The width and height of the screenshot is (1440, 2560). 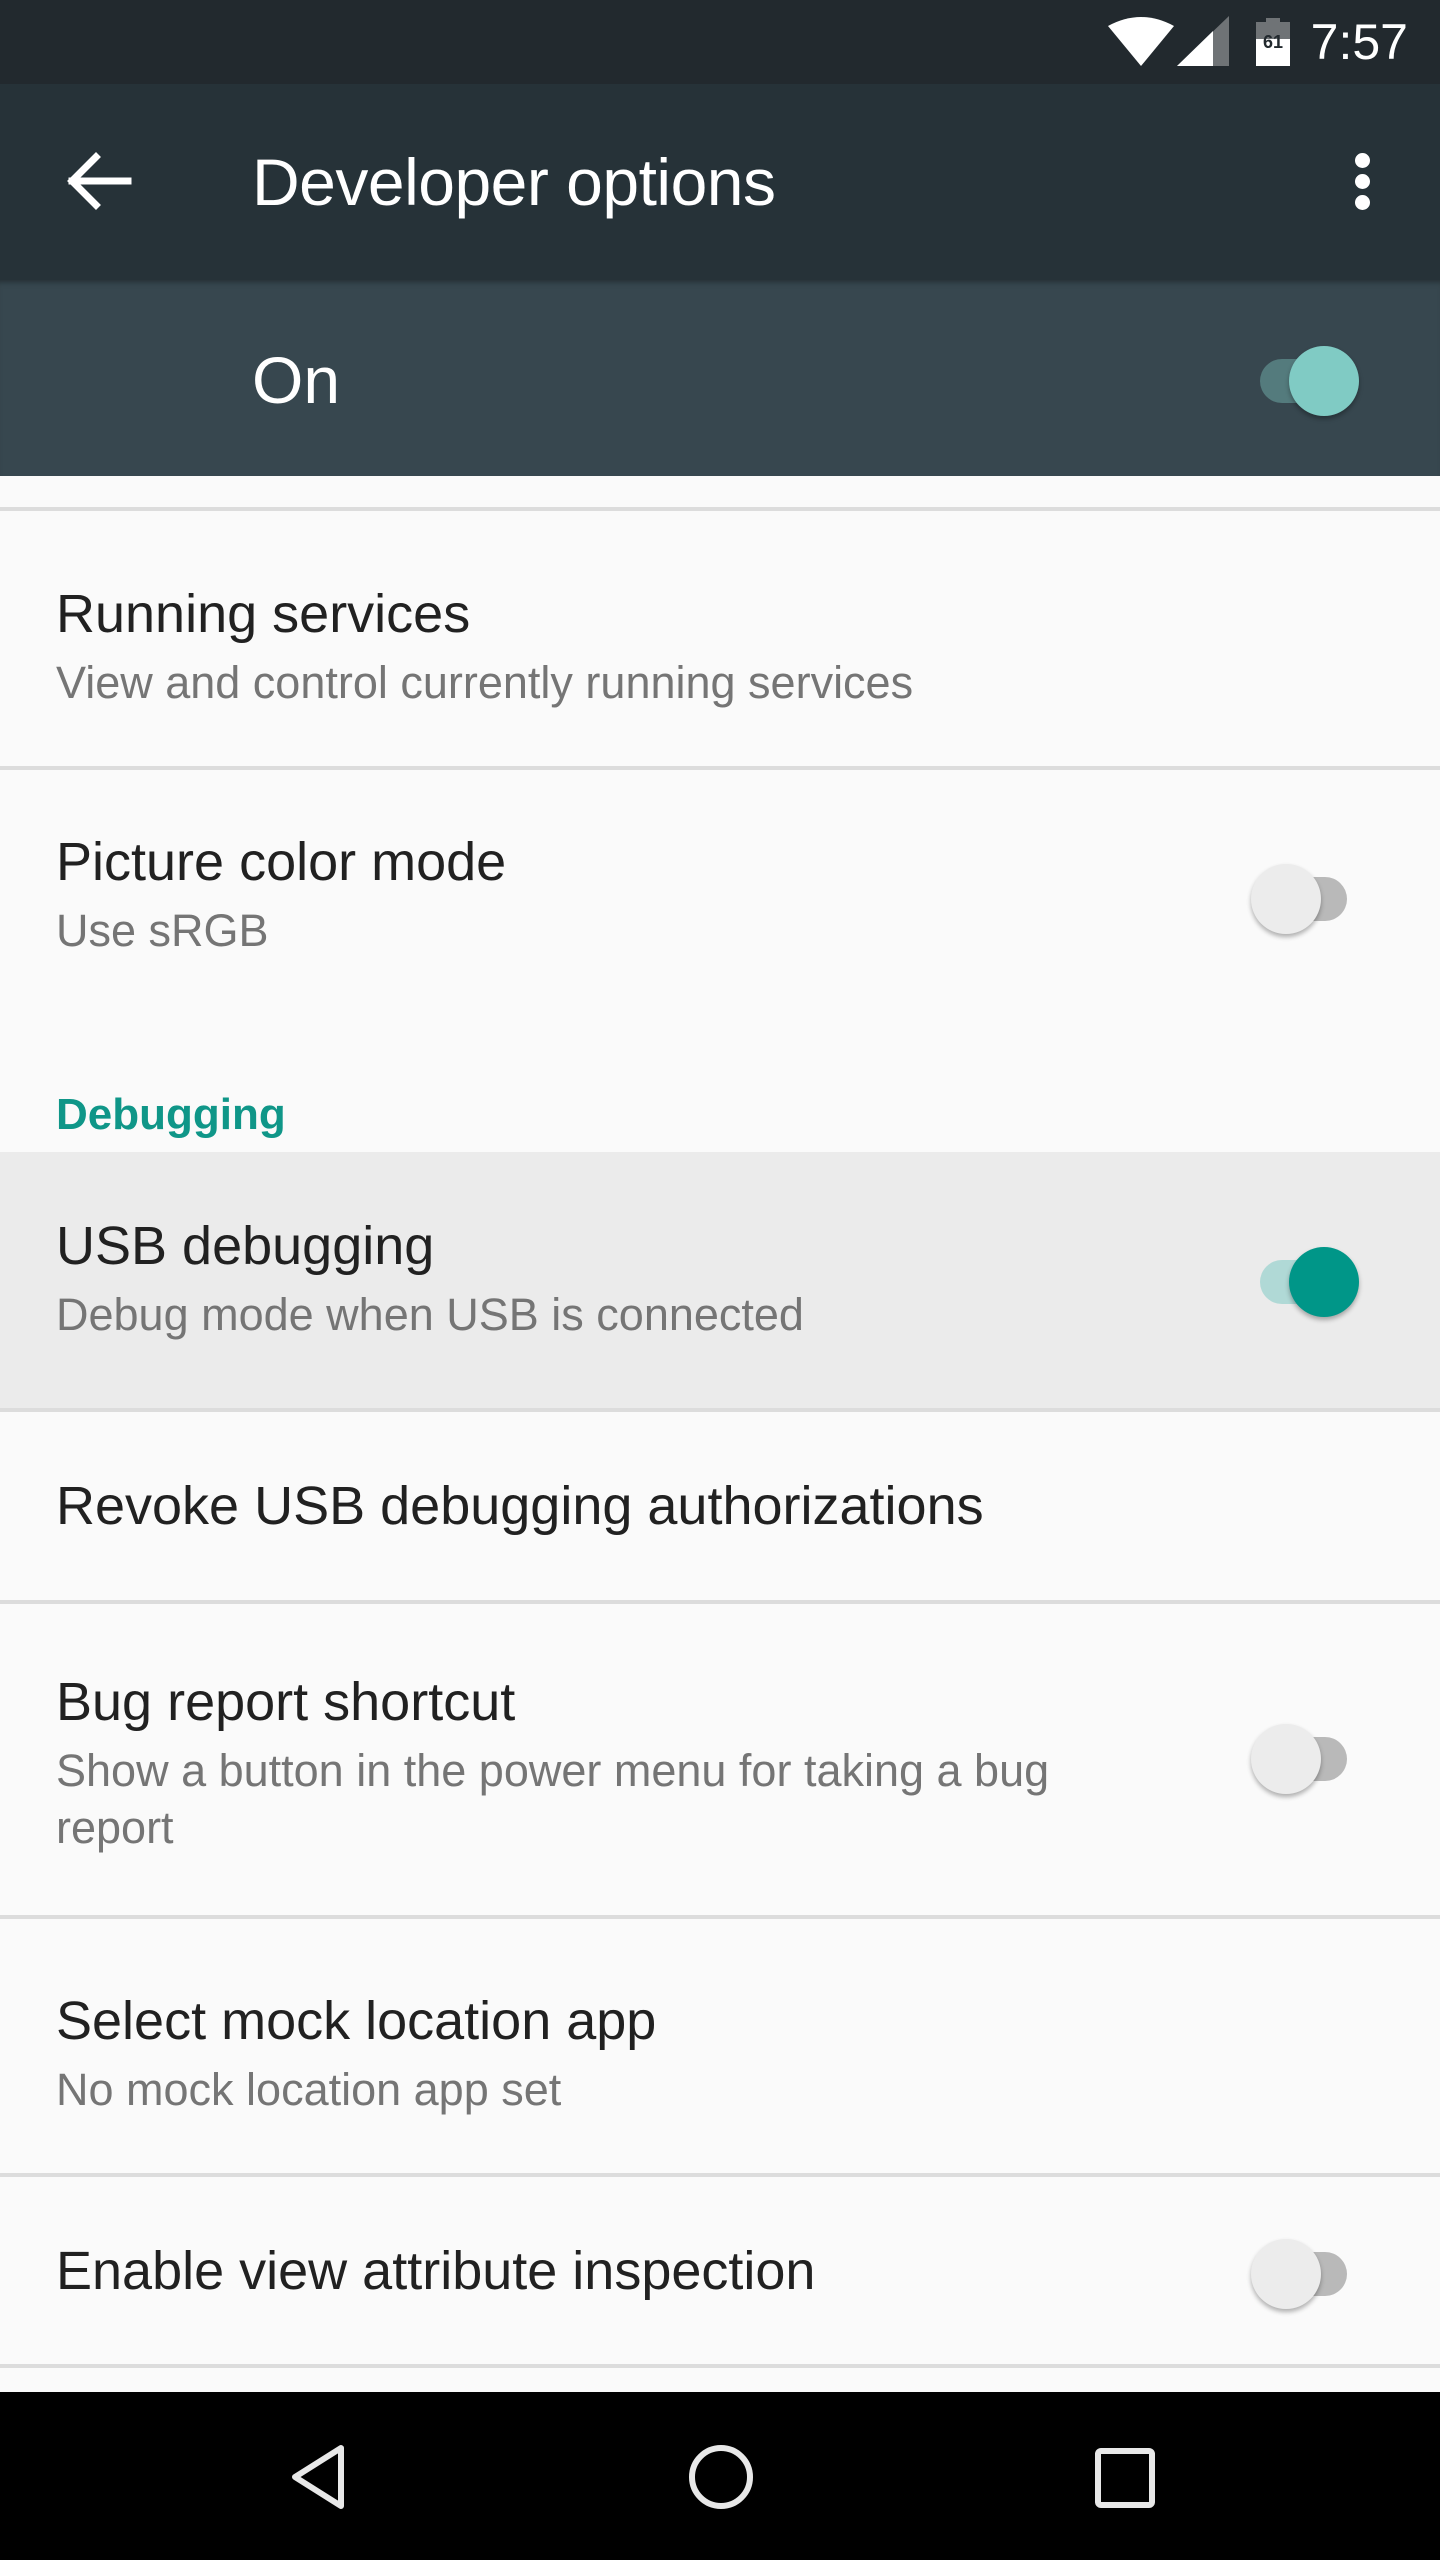 What do you see at coordinates (514, 182) in the screenshot?
I see `page-title: Developer options` at bounding box center [514, 182].